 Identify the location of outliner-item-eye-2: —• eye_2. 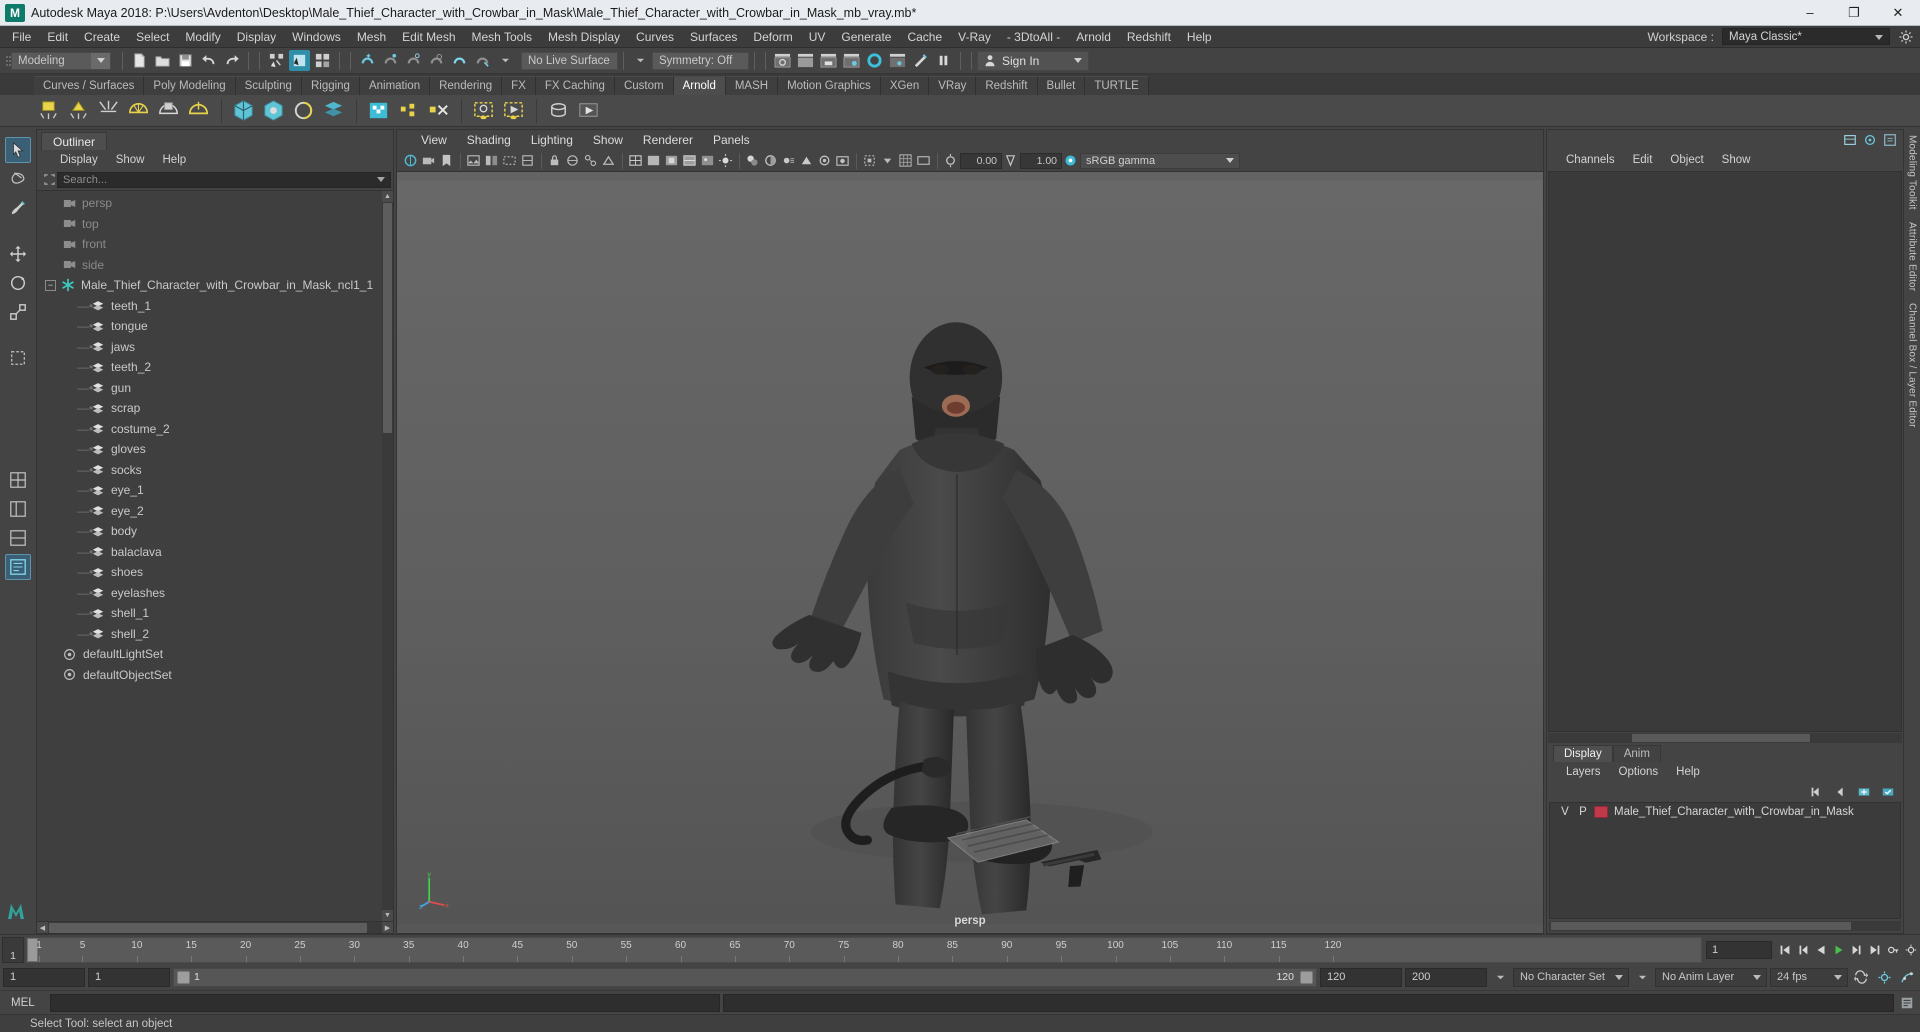
(215, 511).